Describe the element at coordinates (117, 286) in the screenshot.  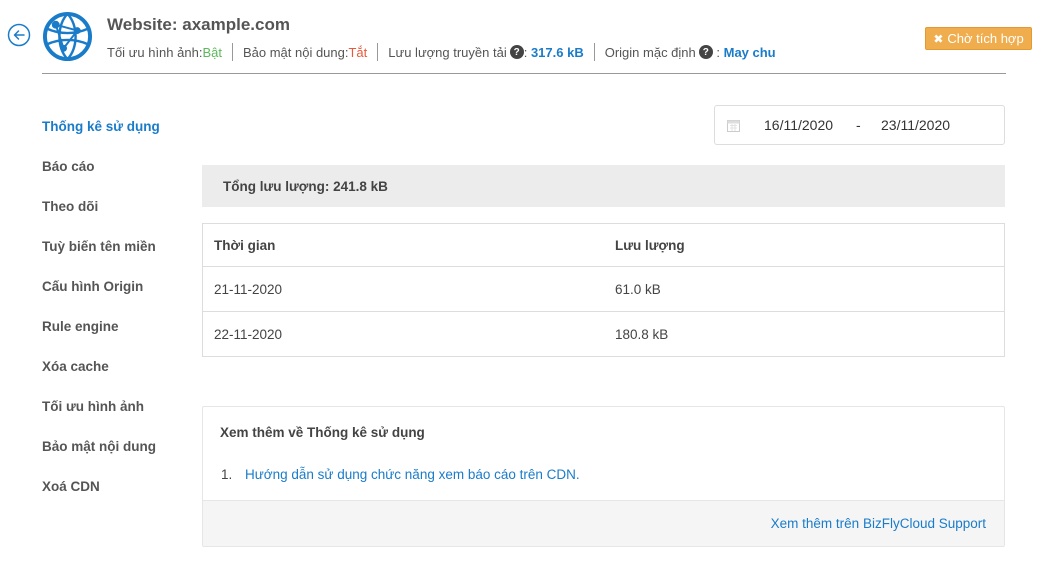
I see `sidebar-item-origin-config: Cấu hình Origin` at that location.